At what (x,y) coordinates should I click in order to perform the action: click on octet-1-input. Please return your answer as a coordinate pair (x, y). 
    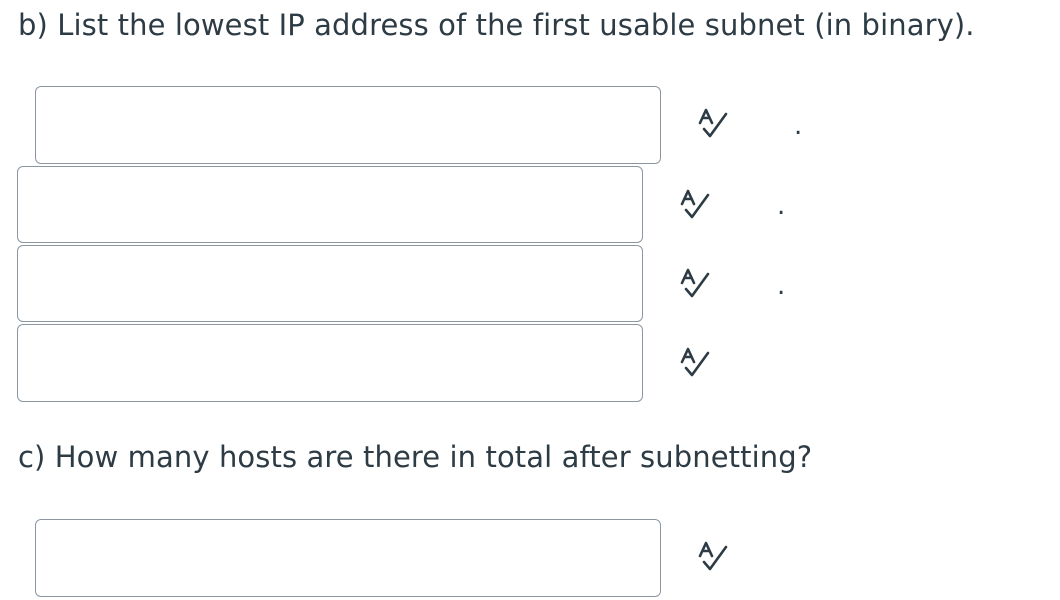
    Looking at the image, I should click on (348, 125).